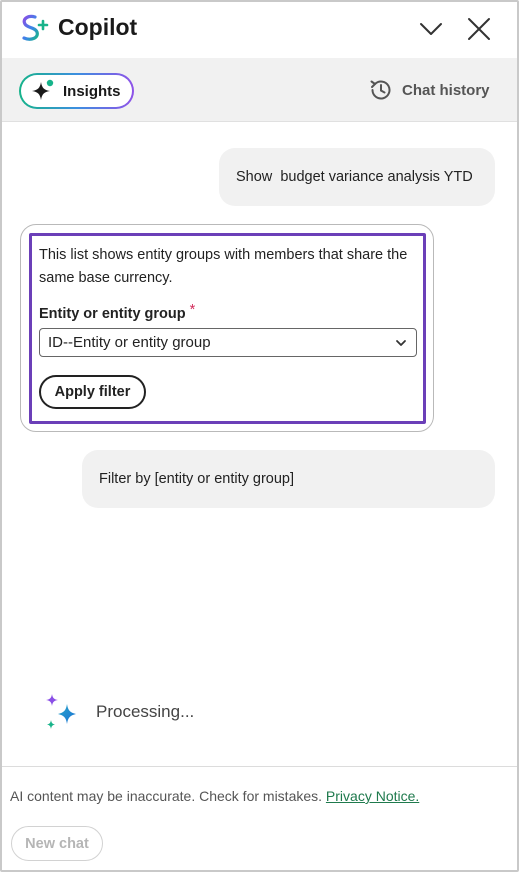 The height and width of the screenshot is (872, 519). Describe the element at coordinates (192, 310) in the screenshot. I see `required-marker: *` at that location.